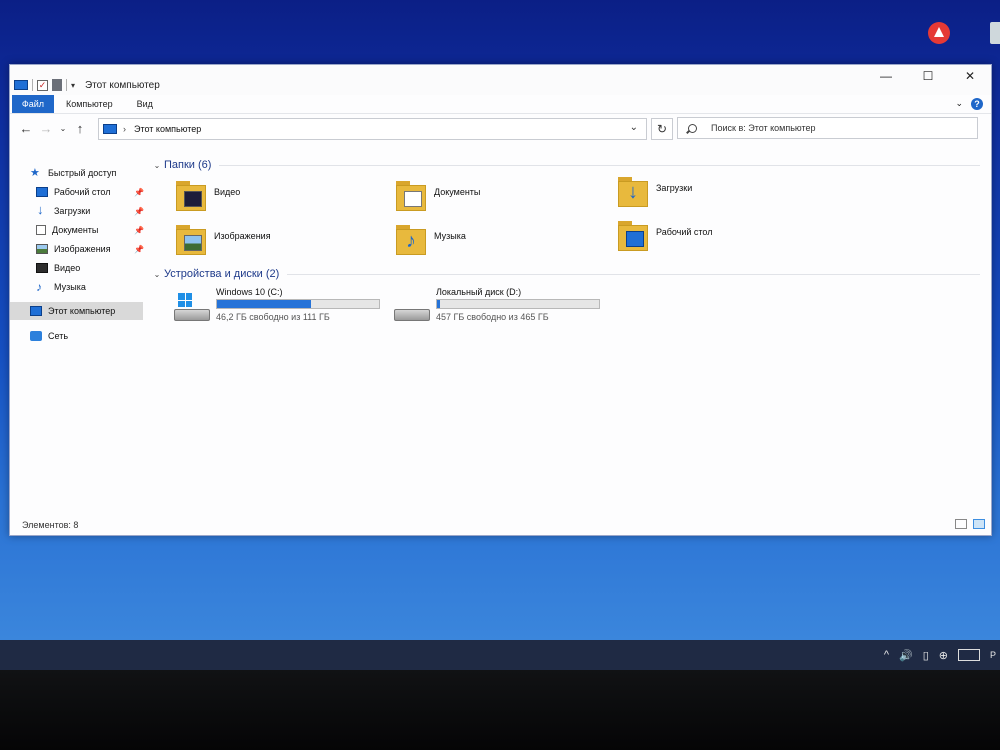 This screenshot has height=750, width=1000. Describe the element at coordinates (35, 173) in the screenshot. I see `star-icon: ★` at that location.